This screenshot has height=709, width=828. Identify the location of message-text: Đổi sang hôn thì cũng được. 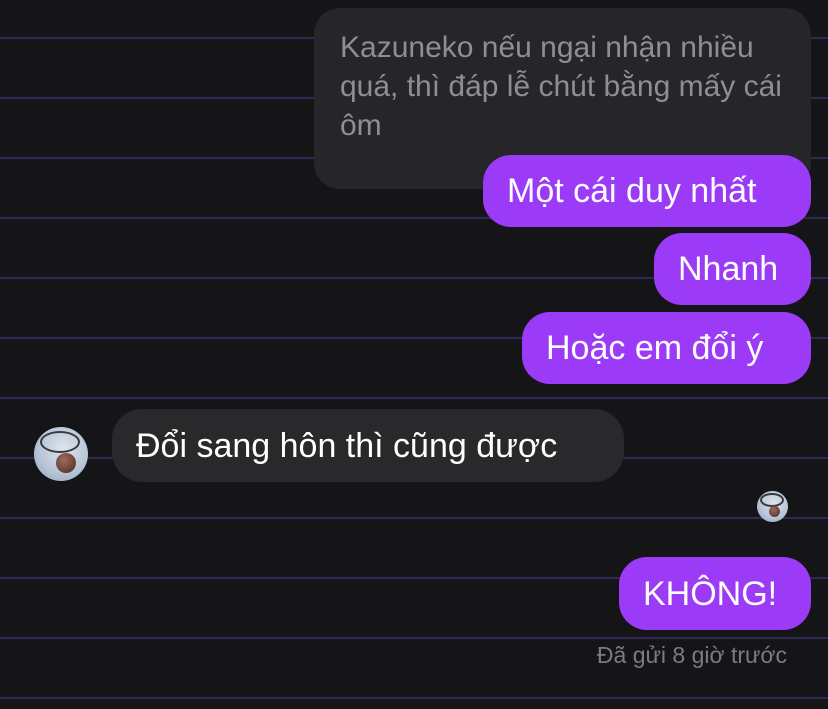
(347, 445).